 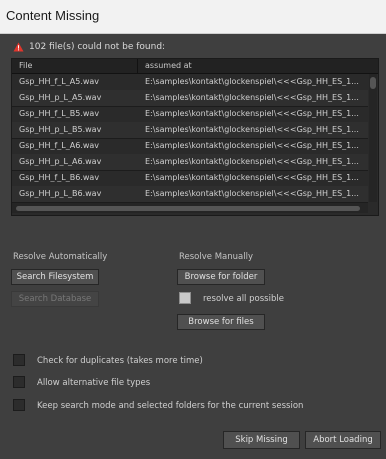 What do you see at coordinates (193, 17) in the screenshot?
I see `title-bar: Content Missing` at bounding box center [193, 17].